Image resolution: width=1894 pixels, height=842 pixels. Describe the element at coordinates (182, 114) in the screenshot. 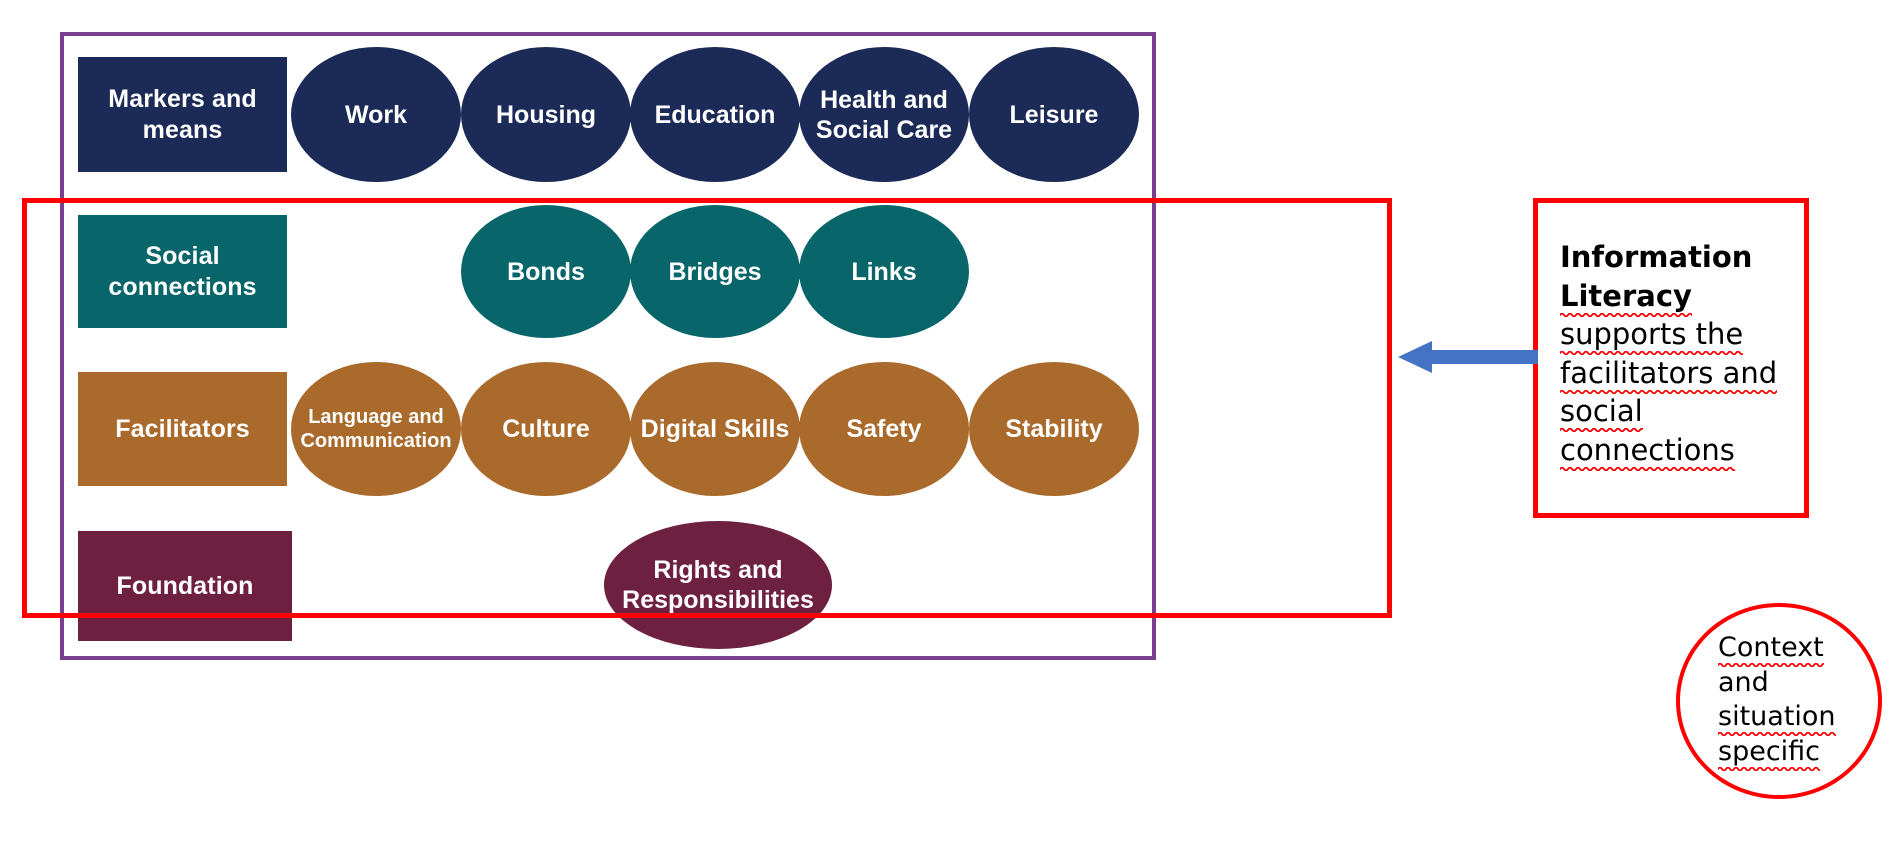

I see `category-box-markers-and-means: Markers and means` at that location.